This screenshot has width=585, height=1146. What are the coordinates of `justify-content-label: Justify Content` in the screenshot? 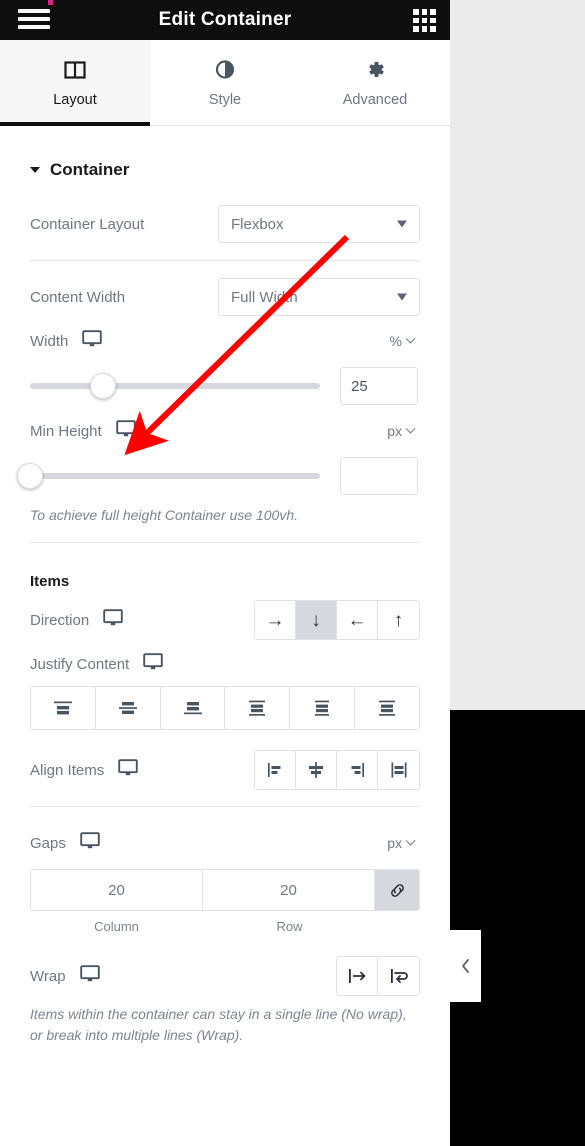 It's located at (80, 664).